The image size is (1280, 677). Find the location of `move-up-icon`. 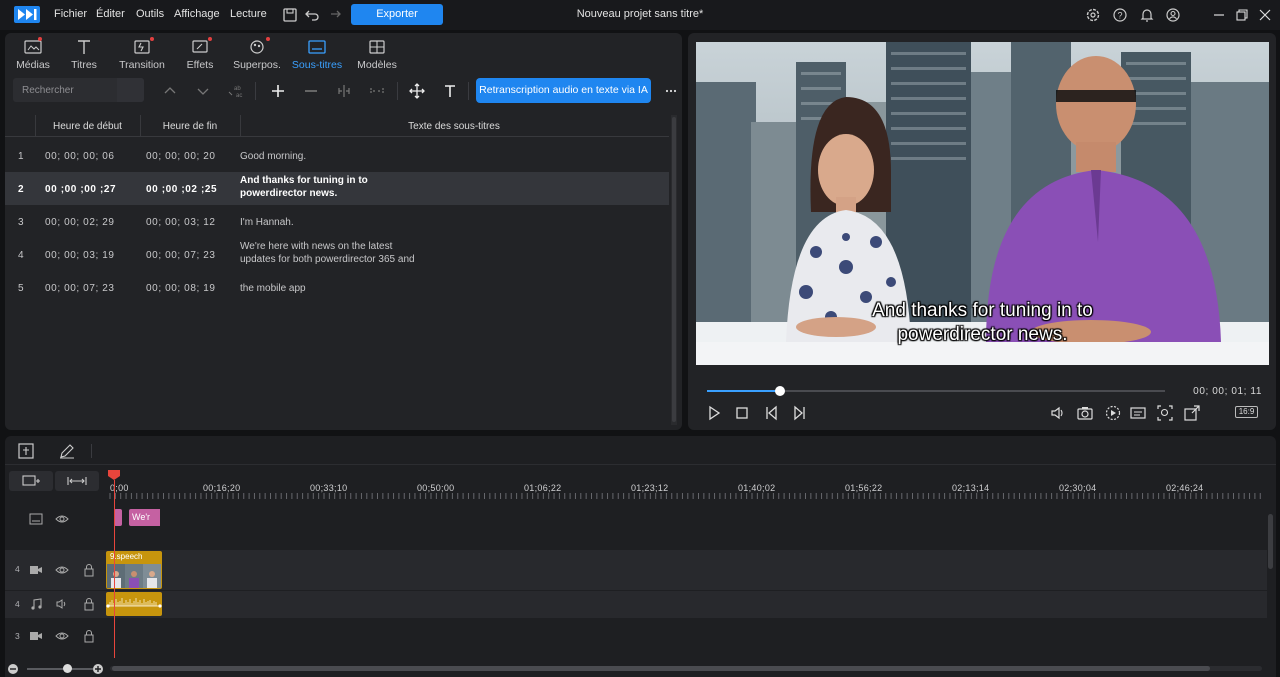

move-up-icon is located at coordinates (170, 91).